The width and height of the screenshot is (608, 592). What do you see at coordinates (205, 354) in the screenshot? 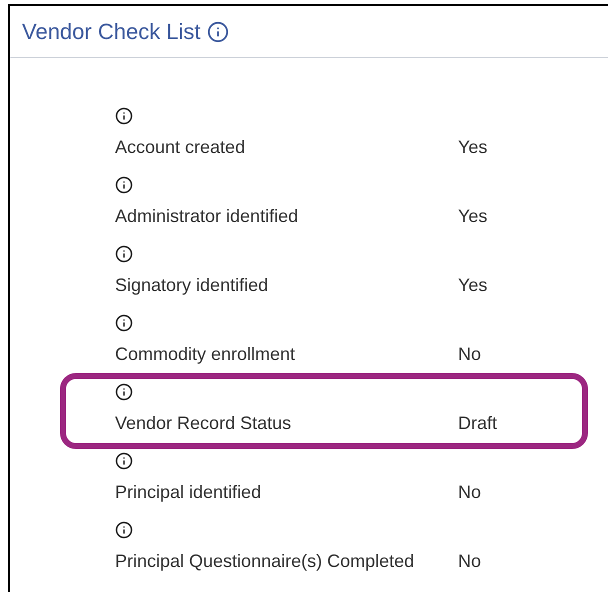
I see `item-label: Commodity enrollment` at bounding box center [205, 354].